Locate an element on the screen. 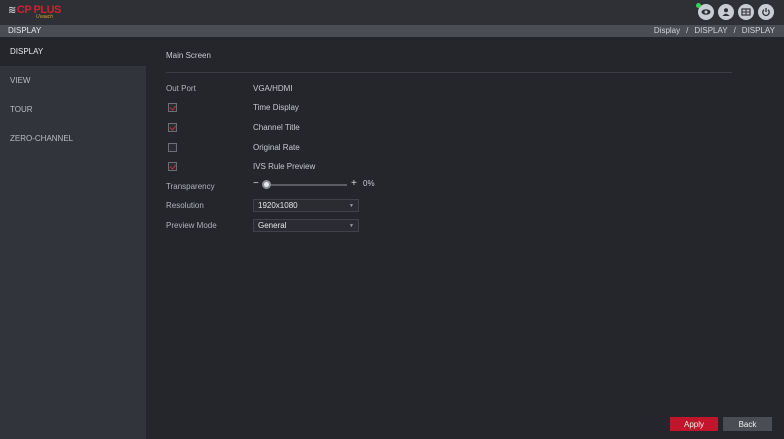 The width and height of the screenshot is (784, 439). slider-handle is located at coordinates (266, 184).